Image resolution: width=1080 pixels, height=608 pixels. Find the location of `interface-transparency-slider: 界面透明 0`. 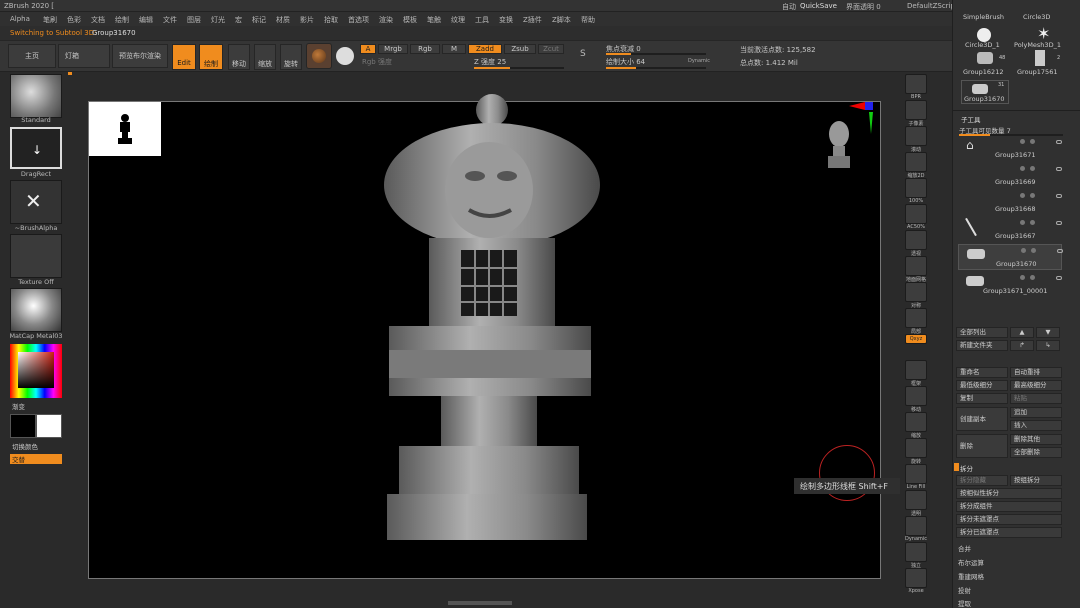

interface-transparency-slider: 界面透明 0 is located at coordinates (863, 7).